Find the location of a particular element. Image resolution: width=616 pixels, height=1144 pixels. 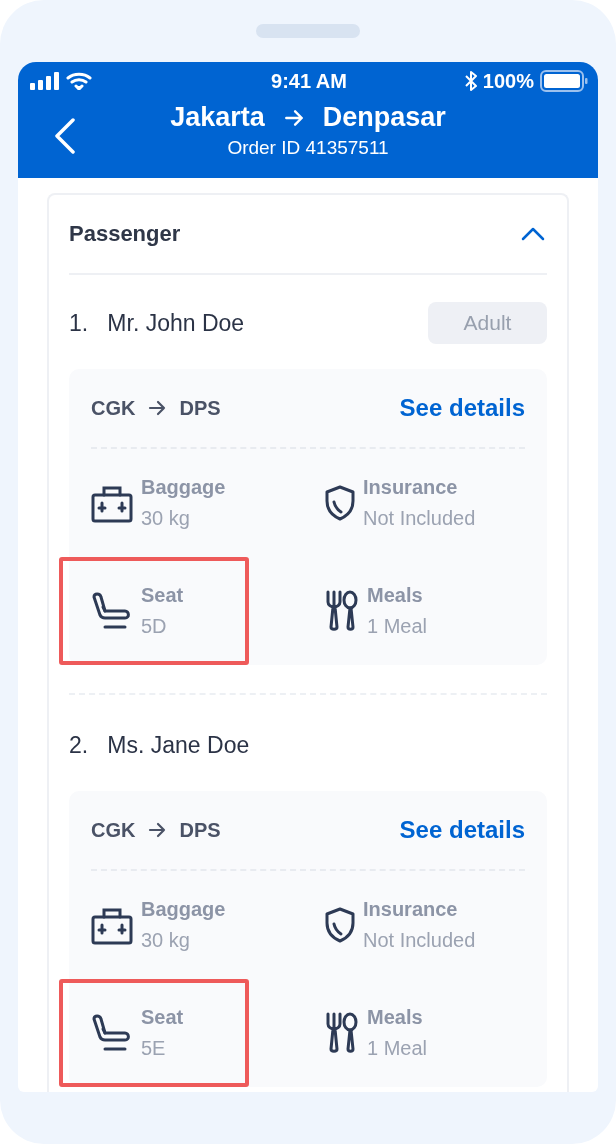

back-icon is located at coordinates (65, 136).